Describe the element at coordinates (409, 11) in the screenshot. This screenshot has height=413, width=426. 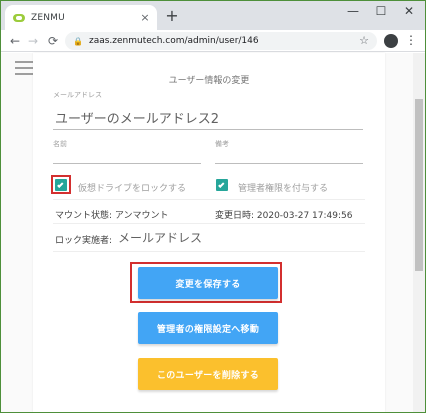
I see `close-window-button: ✕` at that location.